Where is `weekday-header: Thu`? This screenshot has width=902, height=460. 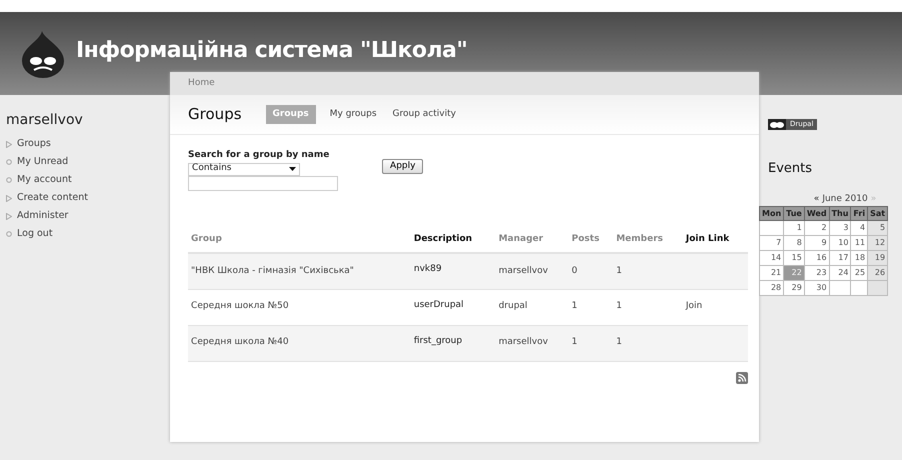 weekday-header: Thu is located at coordinates (840, 213).